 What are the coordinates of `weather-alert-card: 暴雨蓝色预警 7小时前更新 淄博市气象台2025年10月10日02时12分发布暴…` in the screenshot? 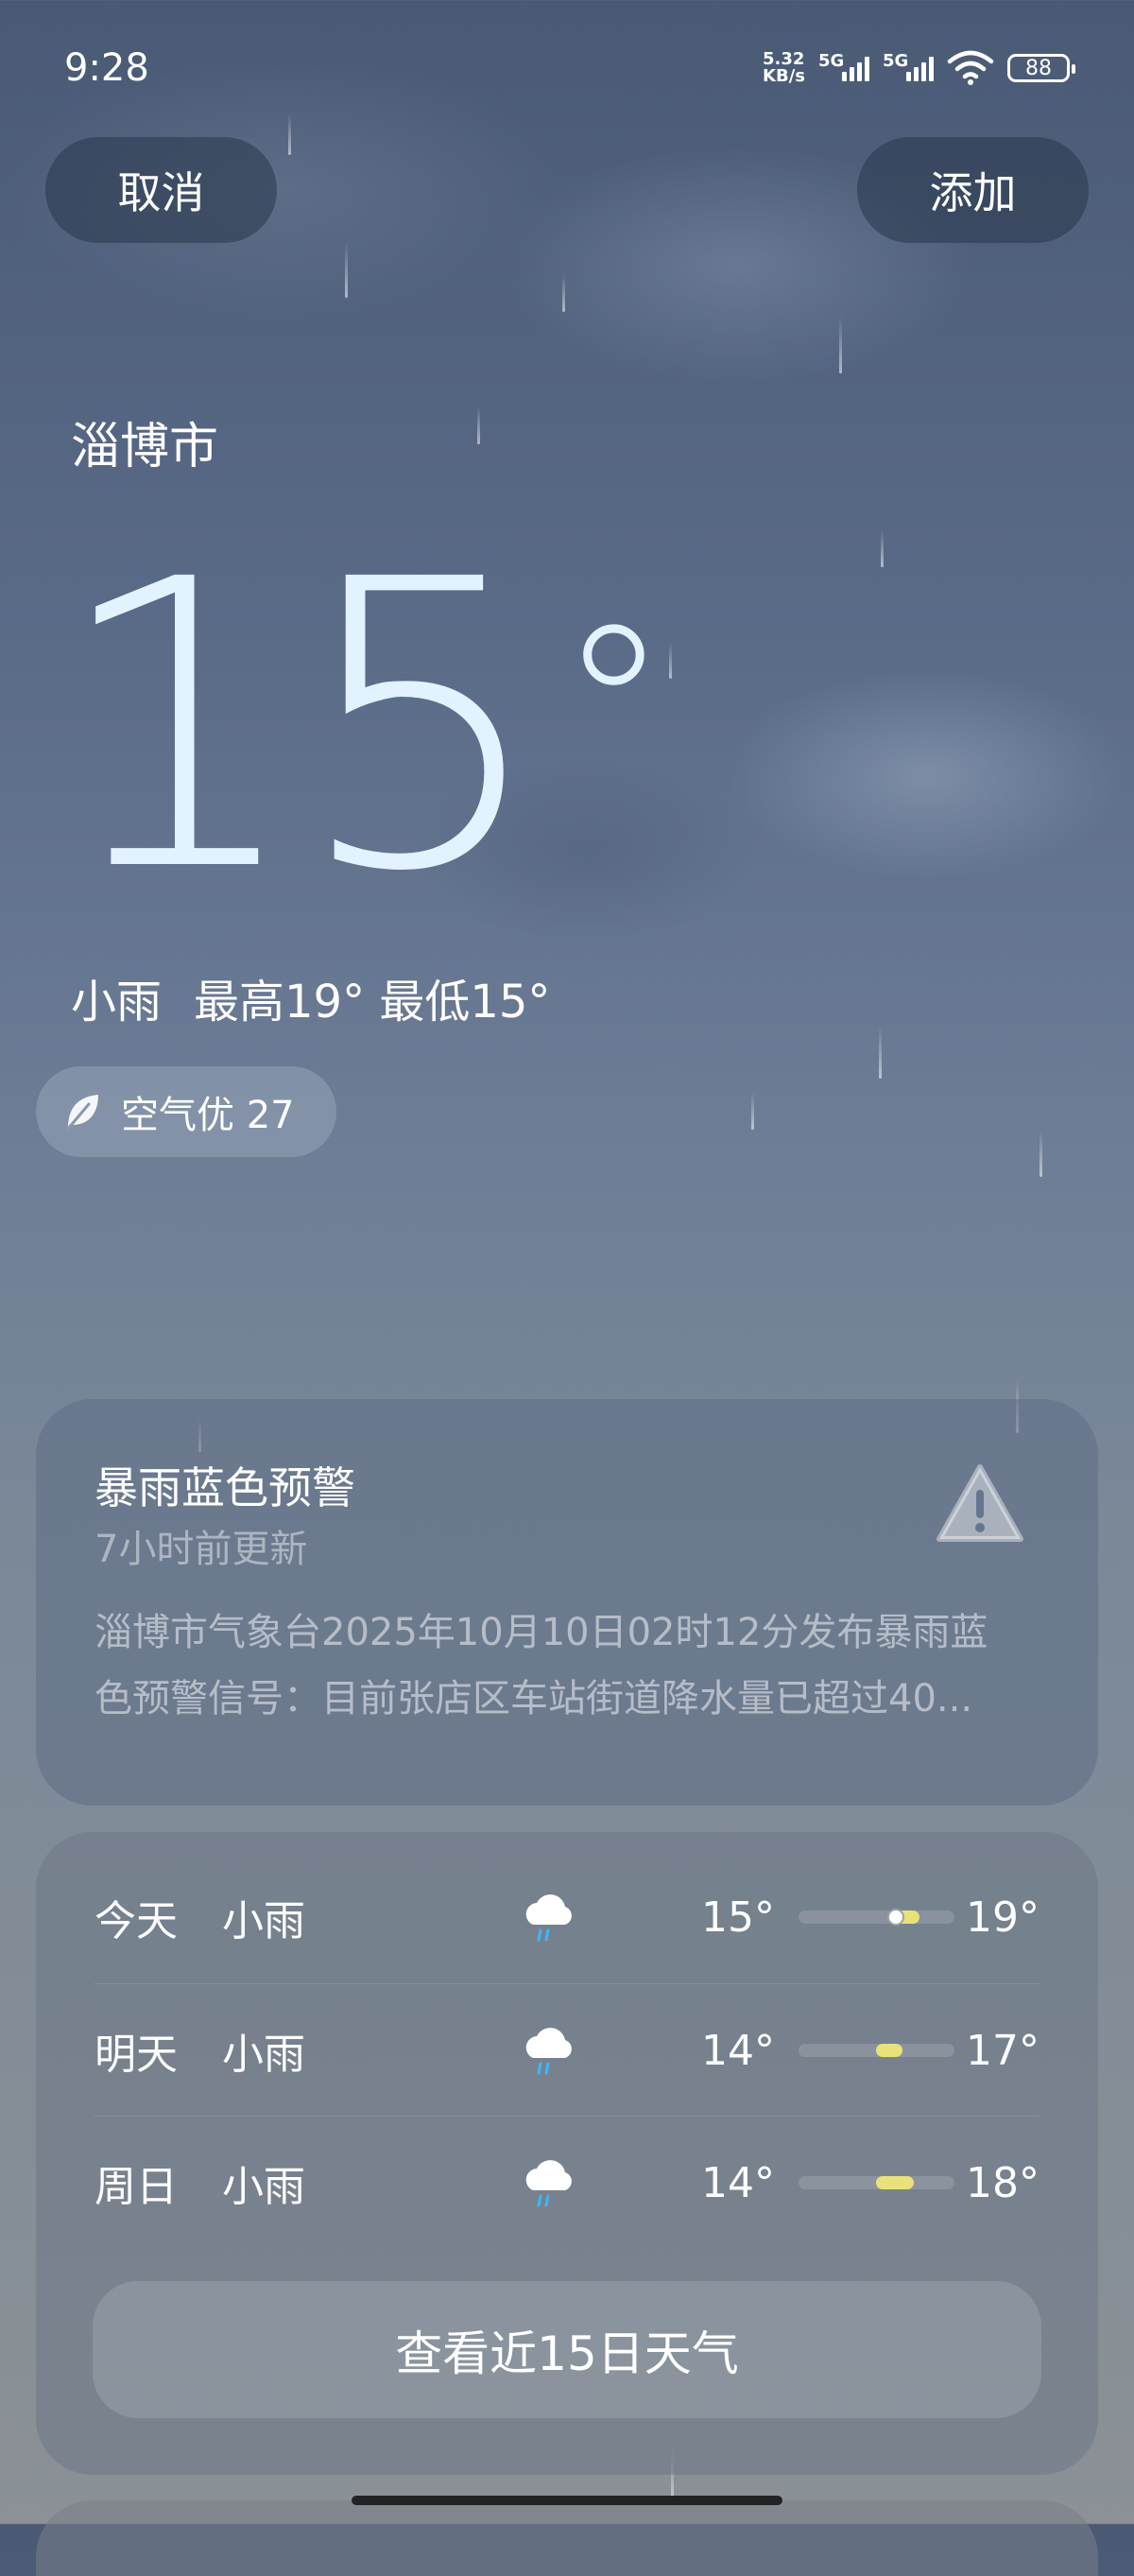 It's located at (567, 1602).